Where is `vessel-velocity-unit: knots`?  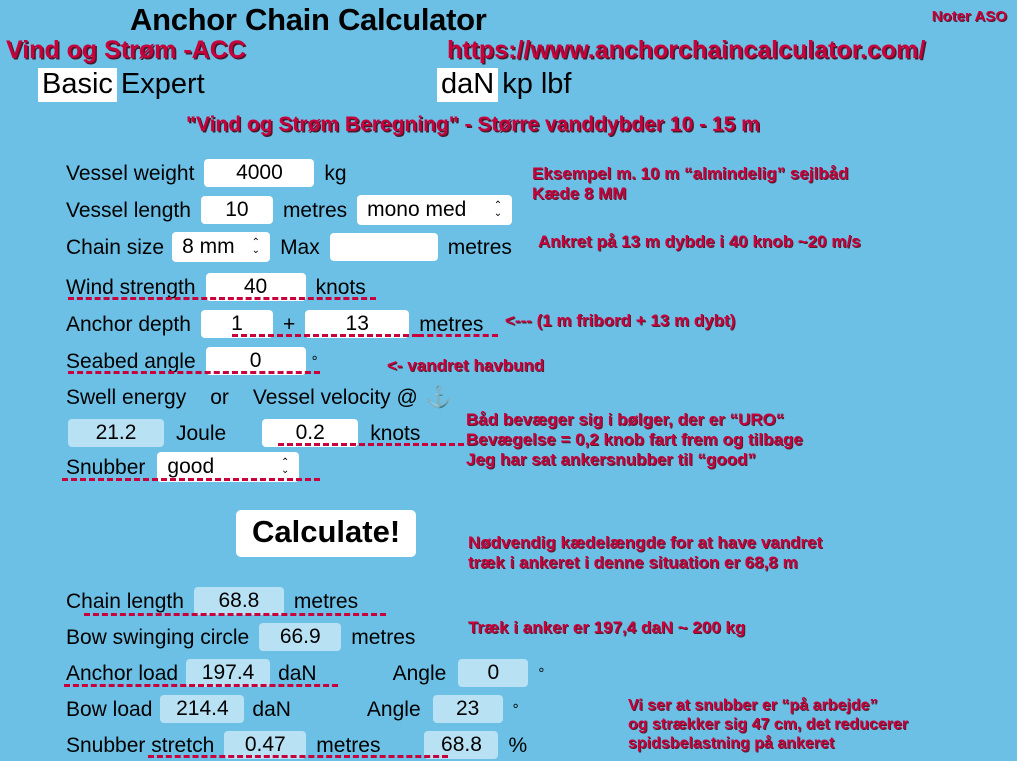
vessel-velocity-unit: knots is located at coordinates (395, 433).